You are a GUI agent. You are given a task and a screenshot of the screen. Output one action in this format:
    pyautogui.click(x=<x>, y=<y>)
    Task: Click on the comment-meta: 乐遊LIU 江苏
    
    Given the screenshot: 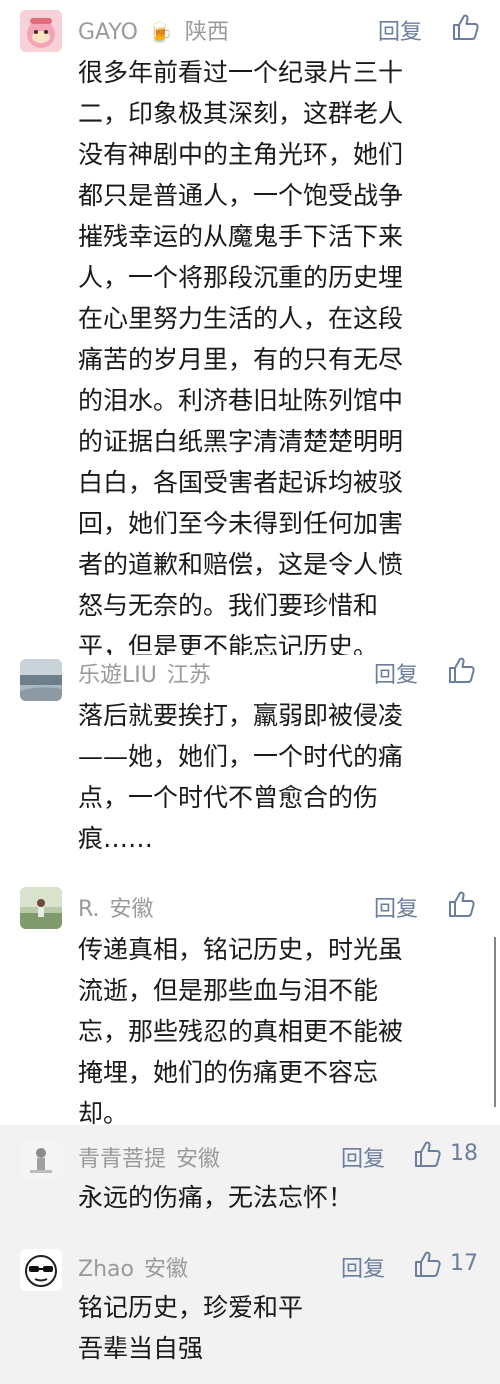 What is the action you would take?
    pyautogui.click(x=144, y=673)
    